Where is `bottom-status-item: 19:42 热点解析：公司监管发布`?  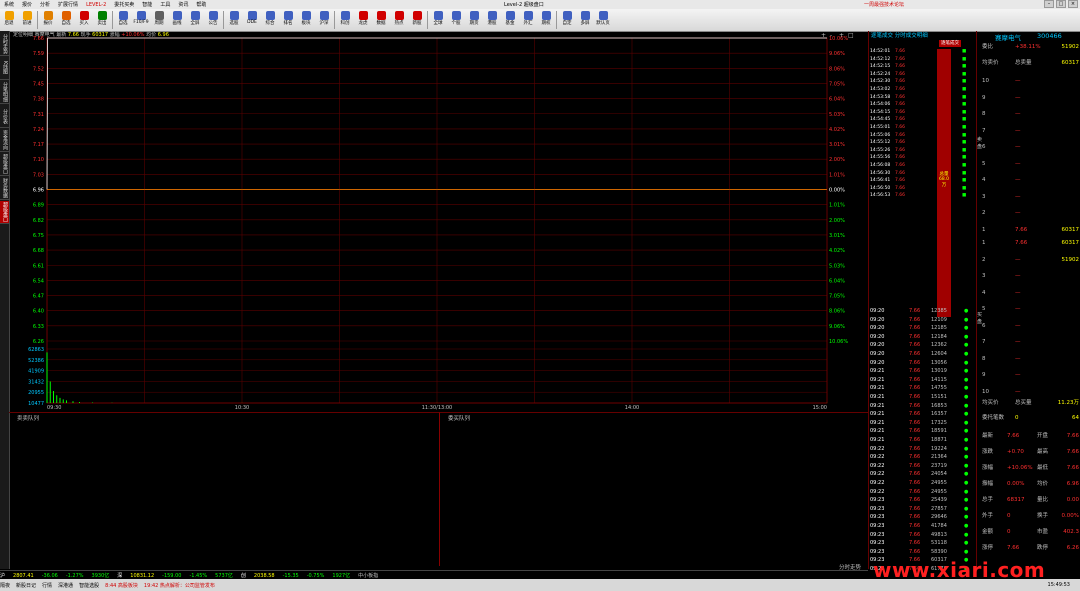 bottom-status-item: 19:42 热点解析：公司监管发布 is located at coordinates (179, 585).